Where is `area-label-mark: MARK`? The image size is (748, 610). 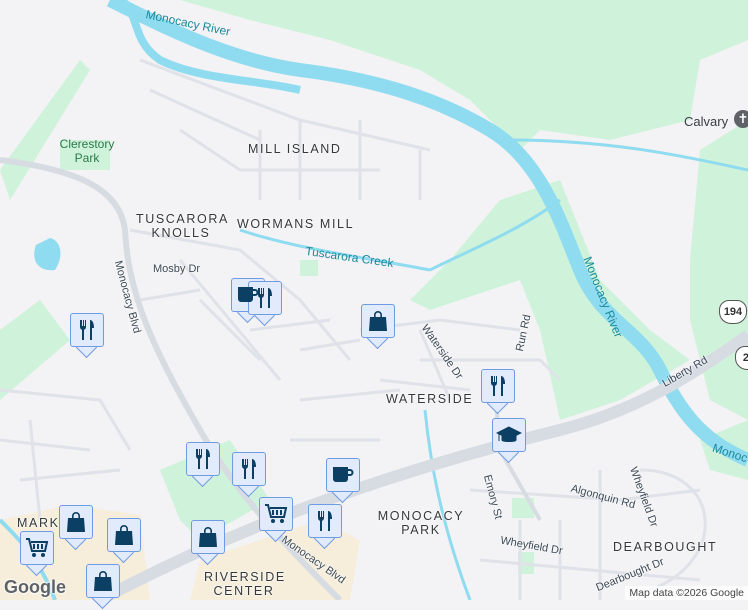 area-label-mark: MARK is located at coordinates (38, 523).